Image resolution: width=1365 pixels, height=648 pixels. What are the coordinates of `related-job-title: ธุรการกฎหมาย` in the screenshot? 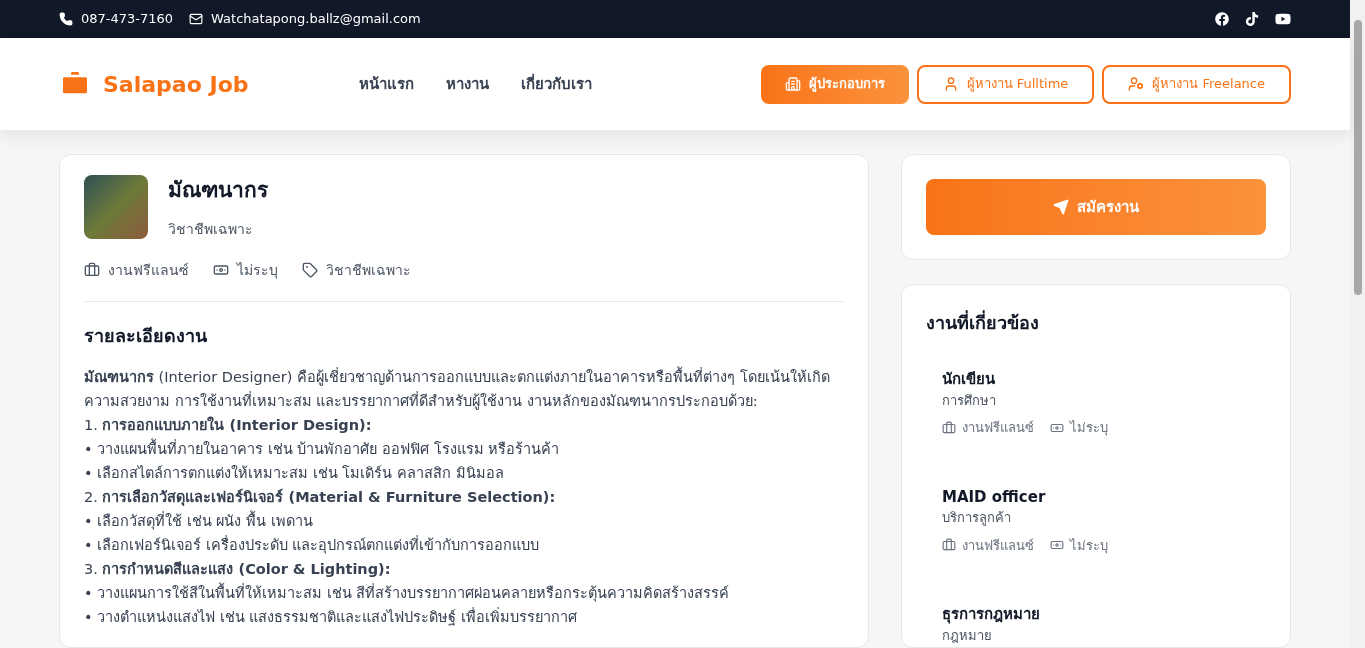 It's located at (1096, 614).